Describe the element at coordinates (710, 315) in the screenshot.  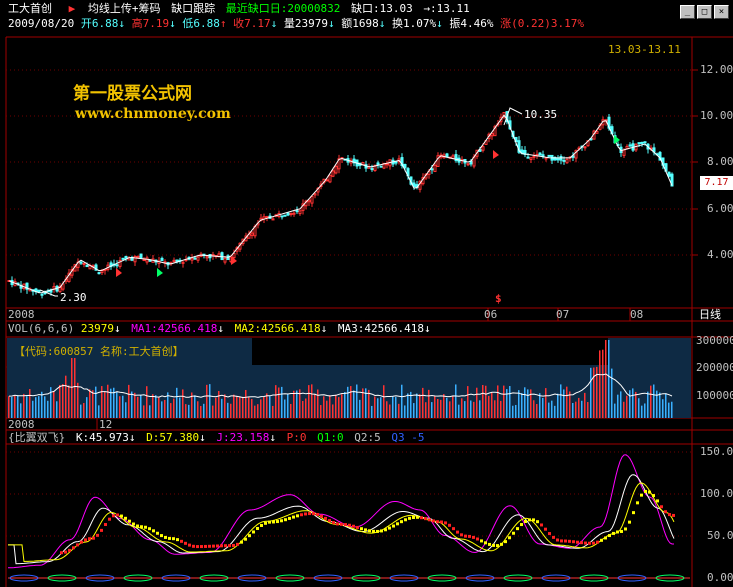
I see `period-label: 日线` at that location.